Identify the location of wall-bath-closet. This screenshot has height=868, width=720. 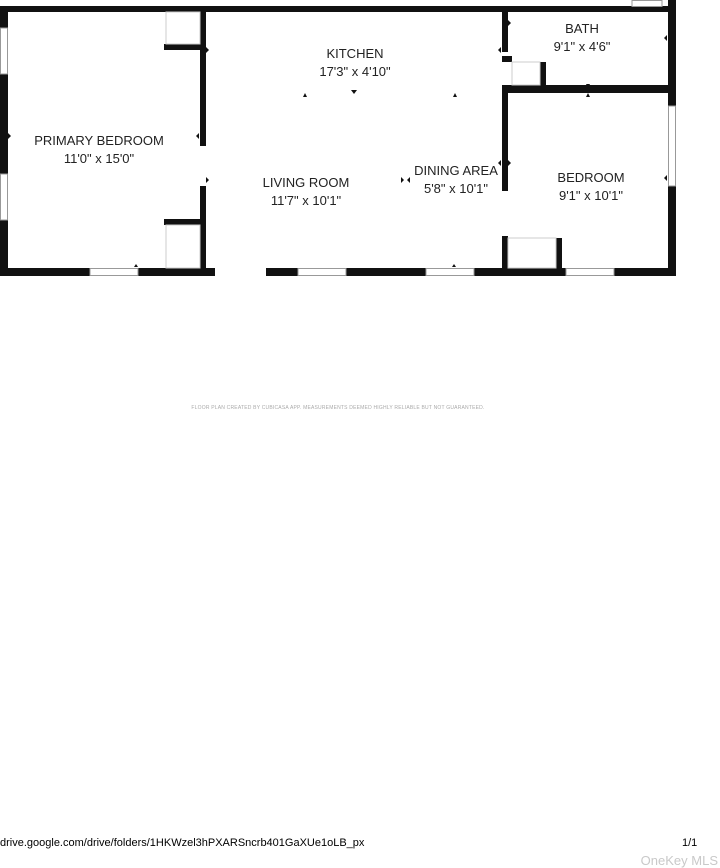
(543, 75).